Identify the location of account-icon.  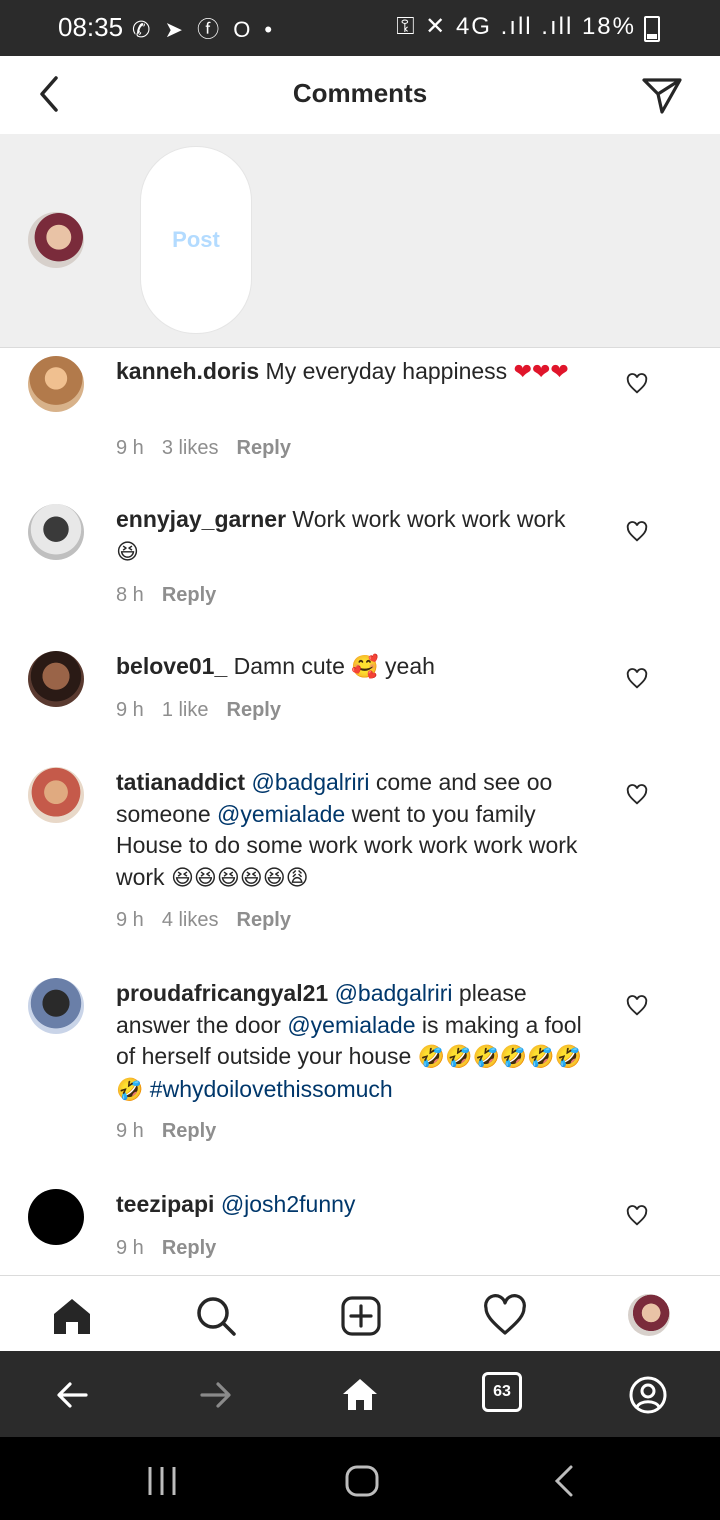
(648, 1395).